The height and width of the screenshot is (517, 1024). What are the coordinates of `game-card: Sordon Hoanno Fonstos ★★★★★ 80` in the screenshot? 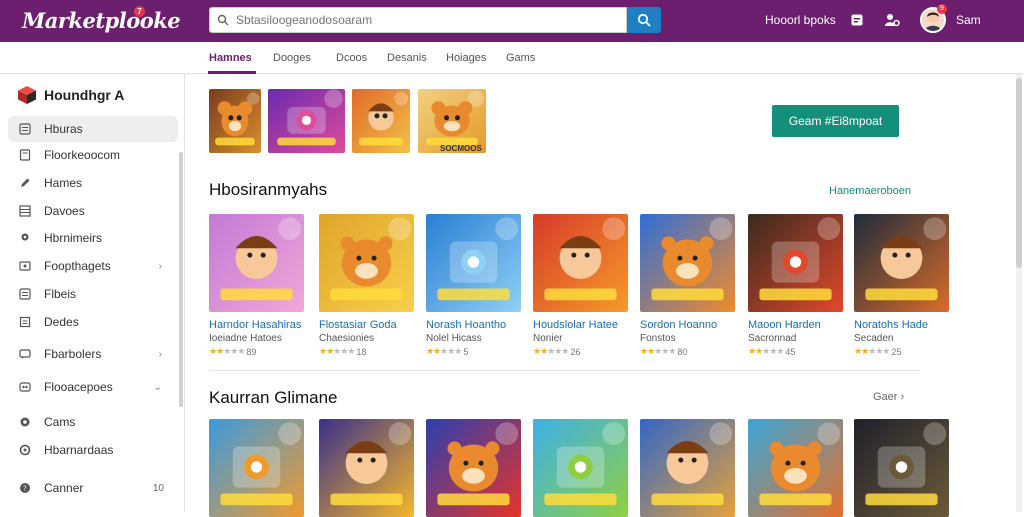 It's located at (687, 285).